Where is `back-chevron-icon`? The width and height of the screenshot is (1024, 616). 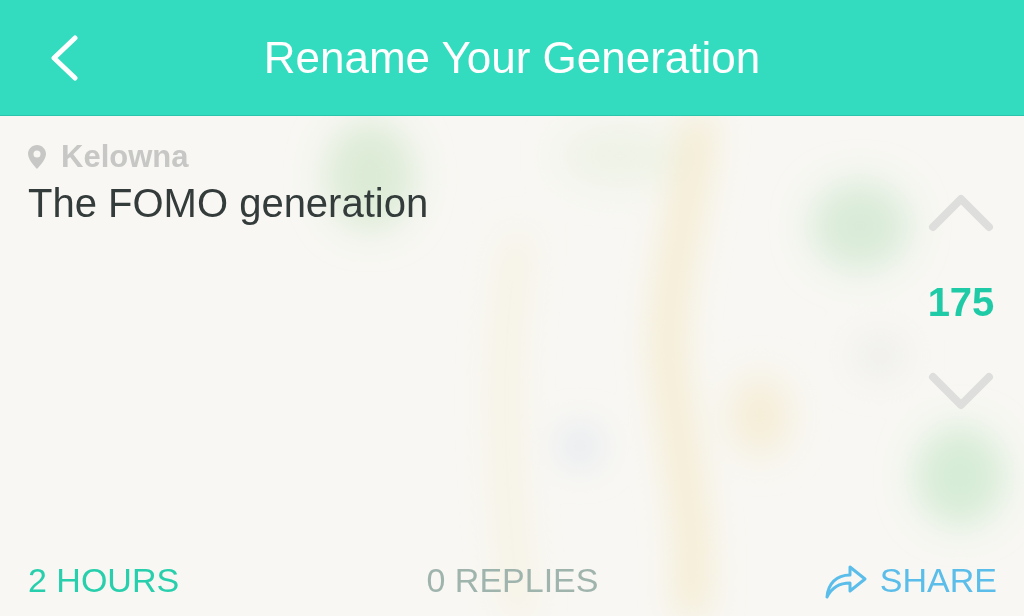
back-chevron-icon is located at coordinates (64, 57).